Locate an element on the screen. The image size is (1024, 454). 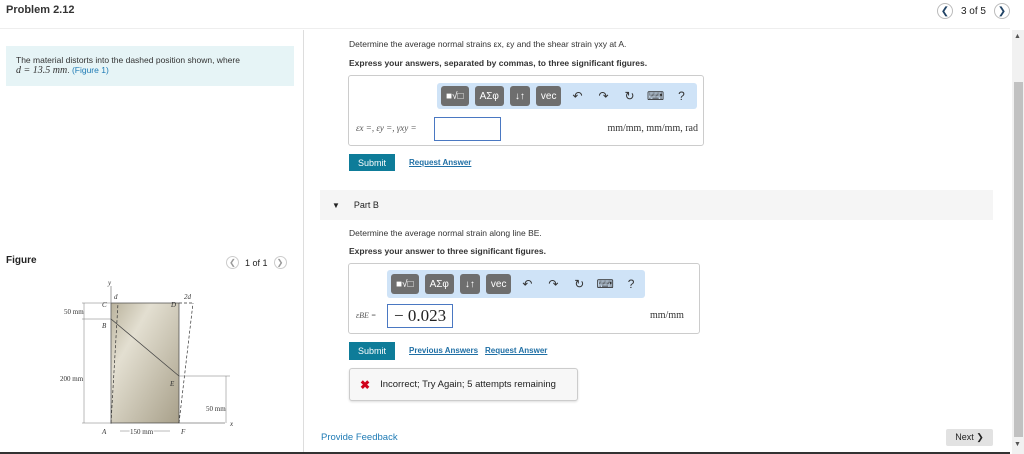
previous-answers-link: Previous Answers is located at coordinates (443, 350).